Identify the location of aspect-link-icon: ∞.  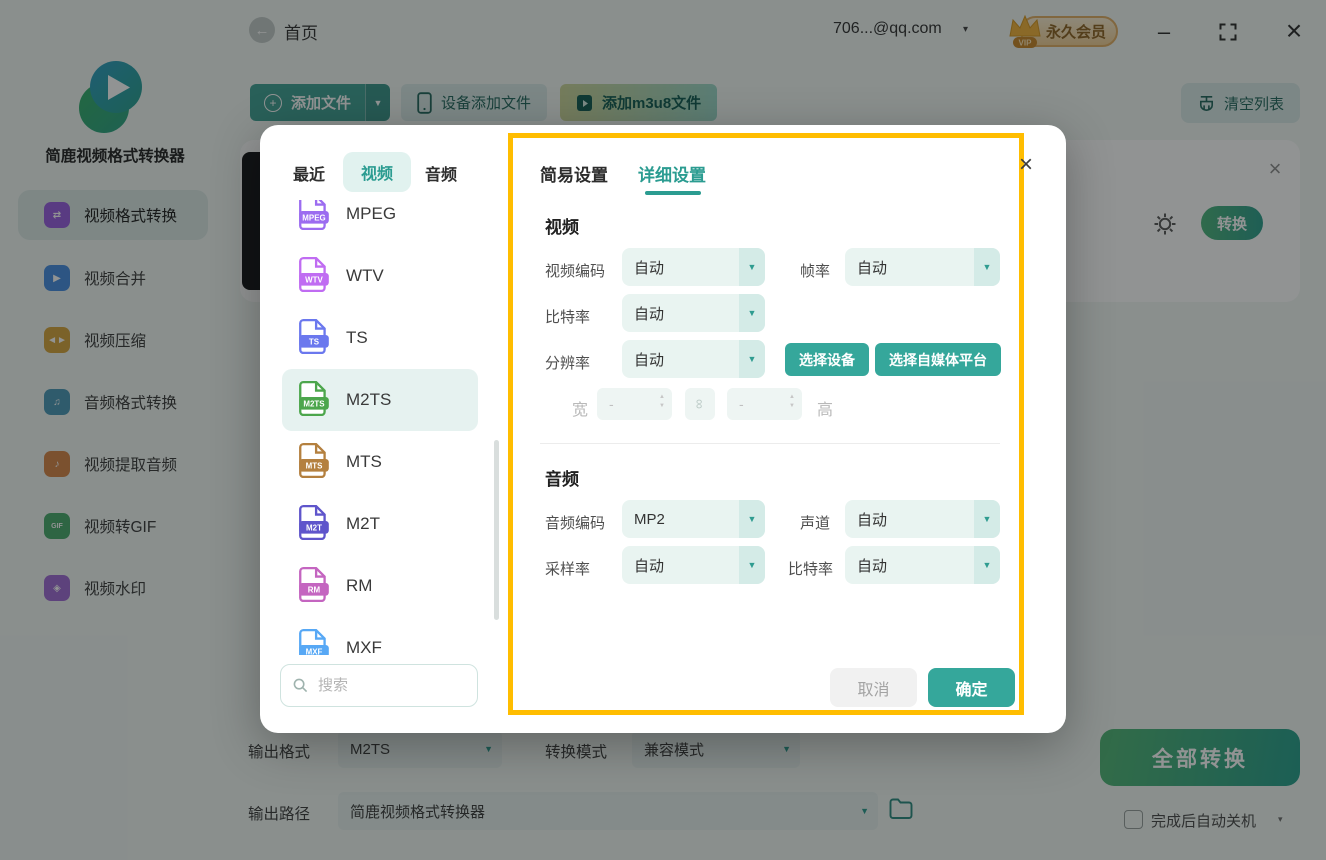
(700, 404).